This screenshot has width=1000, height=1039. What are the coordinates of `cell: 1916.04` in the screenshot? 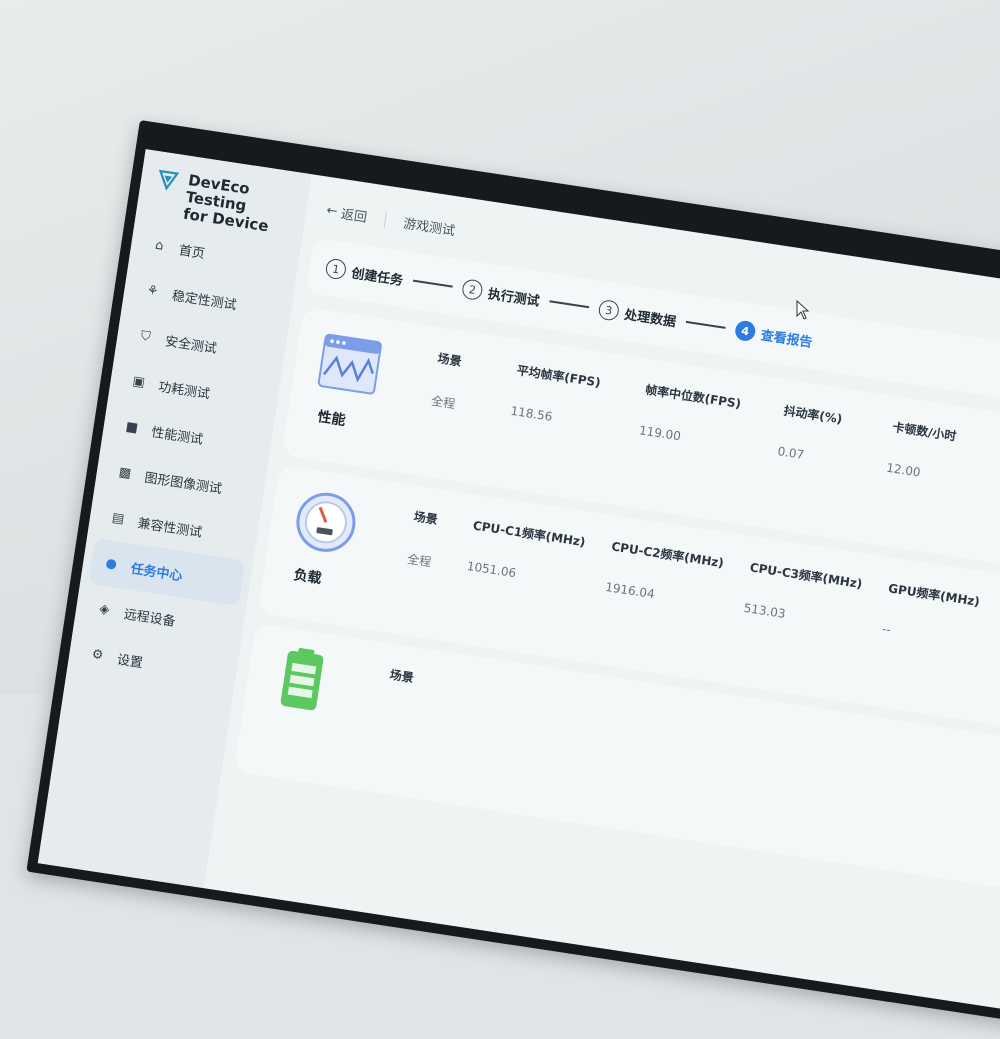 It's located at (630, 590).